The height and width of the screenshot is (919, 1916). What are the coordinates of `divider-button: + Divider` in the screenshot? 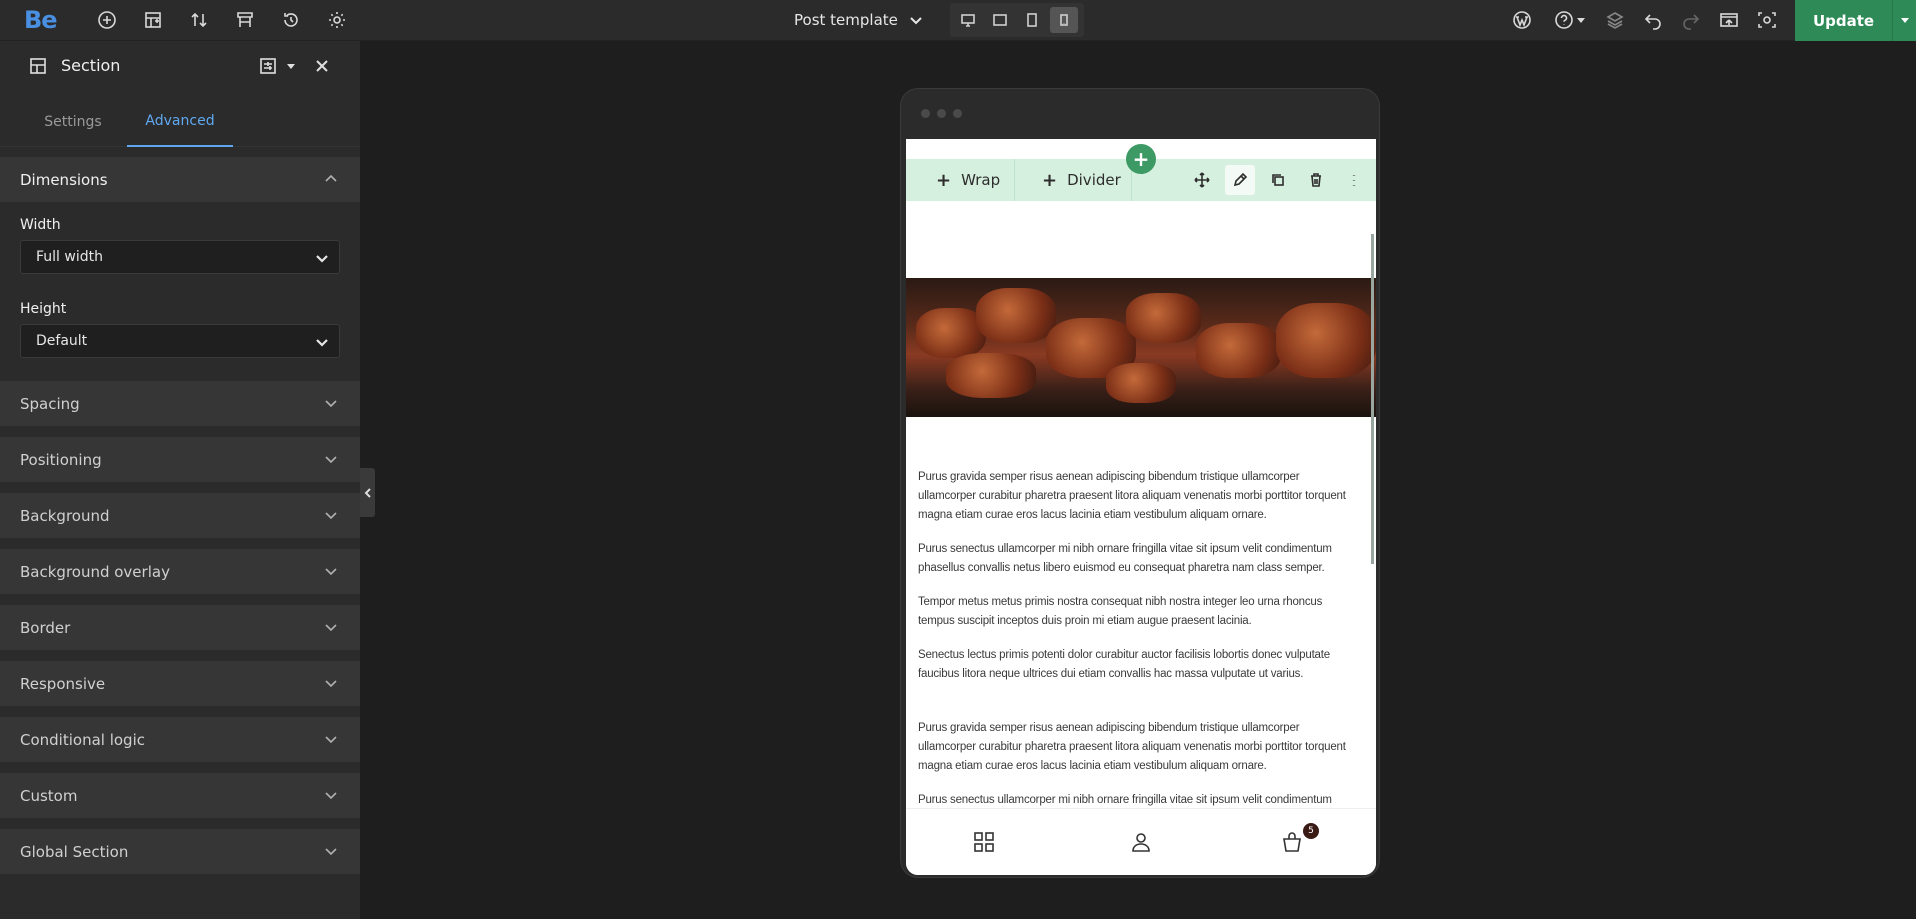 It's located at (1081, 180).